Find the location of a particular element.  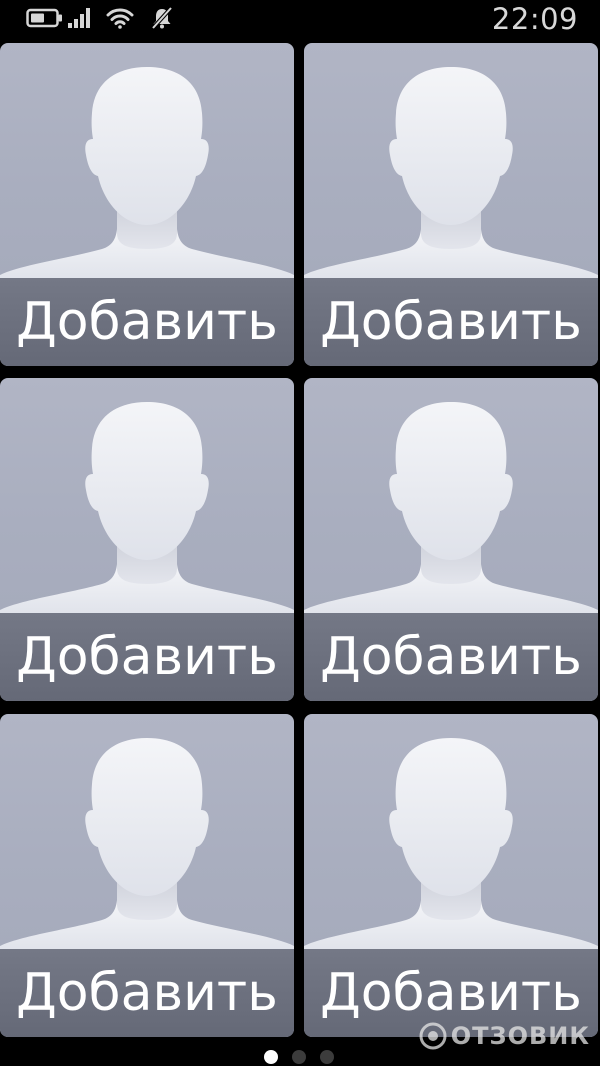

contact-tile-4: Добавить is located at coordinates (451, 539).